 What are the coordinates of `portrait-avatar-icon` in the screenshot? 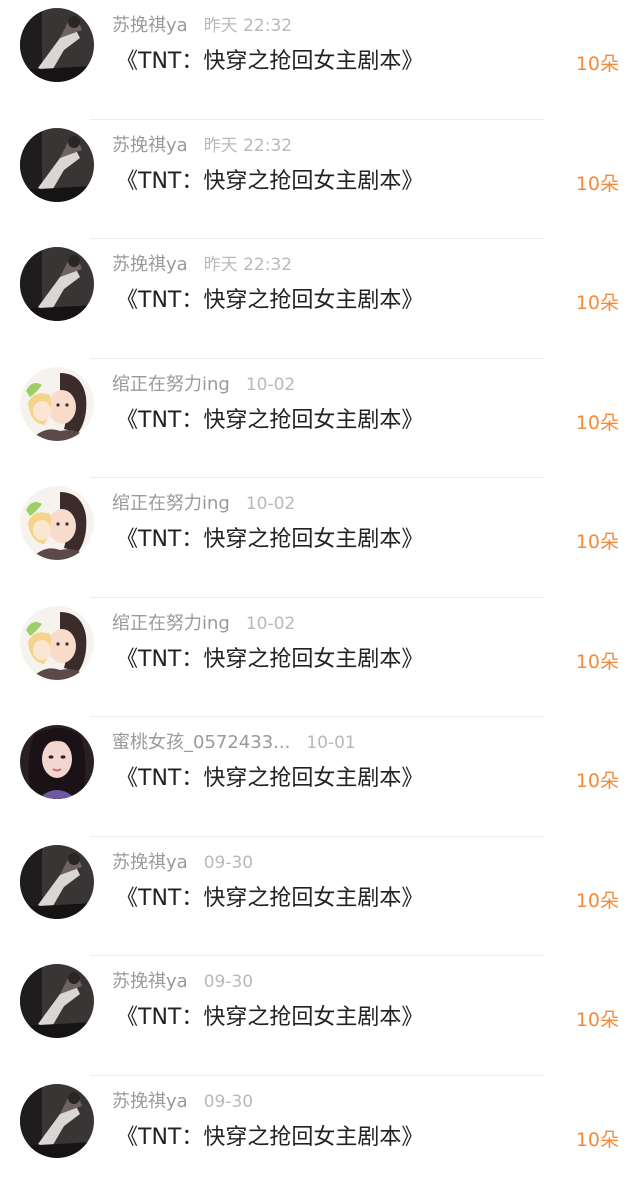 It's located at (57, 762).